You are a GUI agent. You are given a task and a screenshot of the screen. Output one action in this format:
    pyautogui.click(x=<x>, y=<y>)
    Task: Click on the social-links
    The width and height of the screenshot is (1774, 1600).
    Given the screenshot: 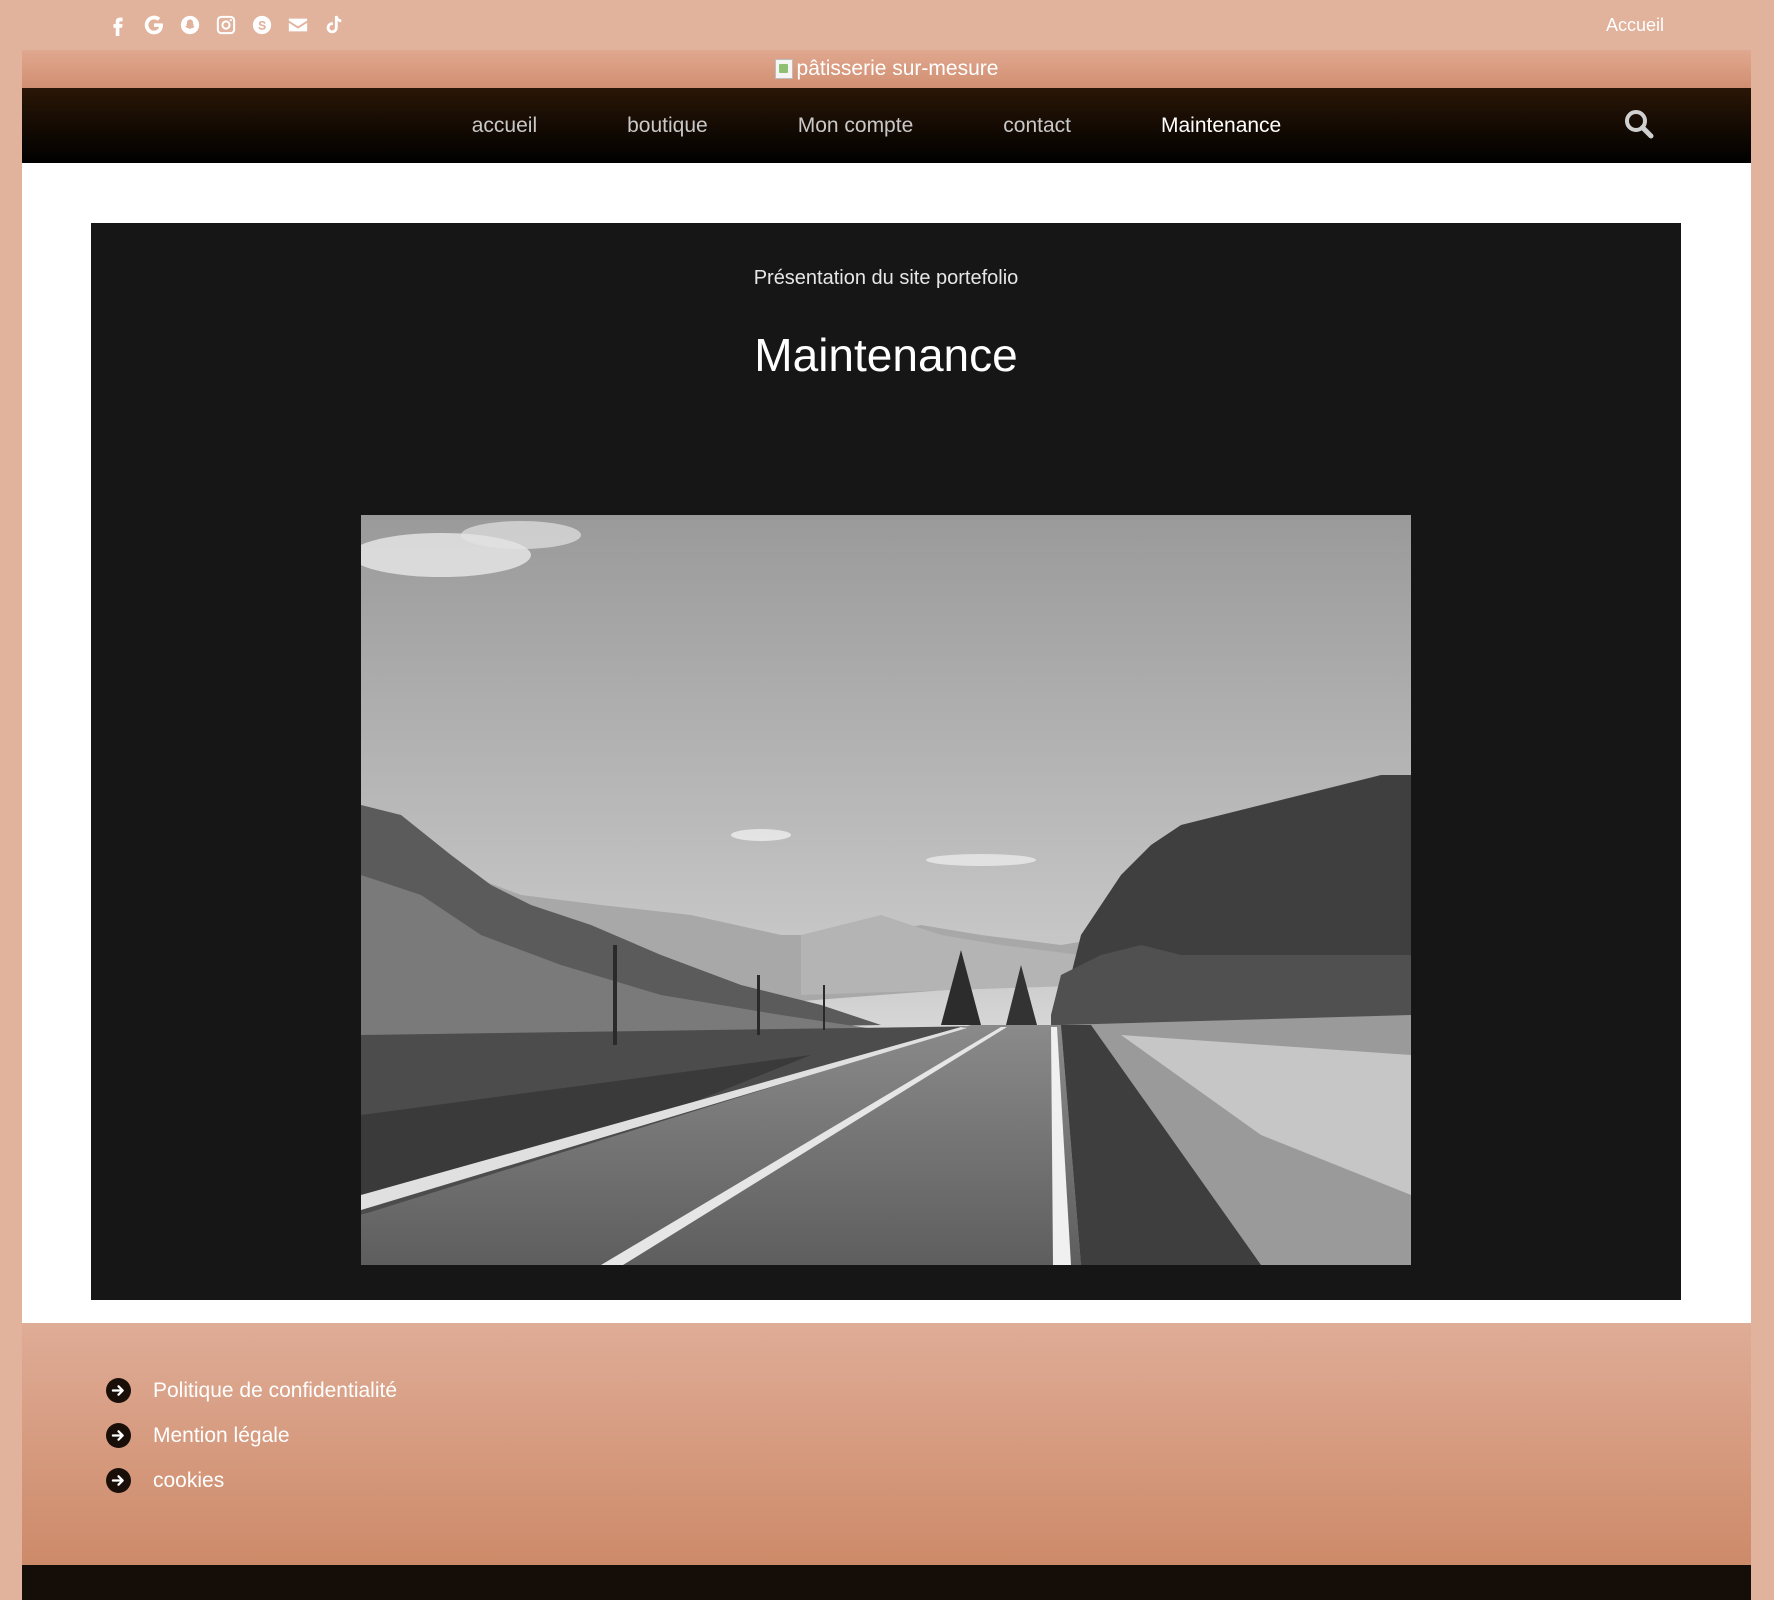 What is the action you would take?
    pyautogui.click(x=226, y=25)
    